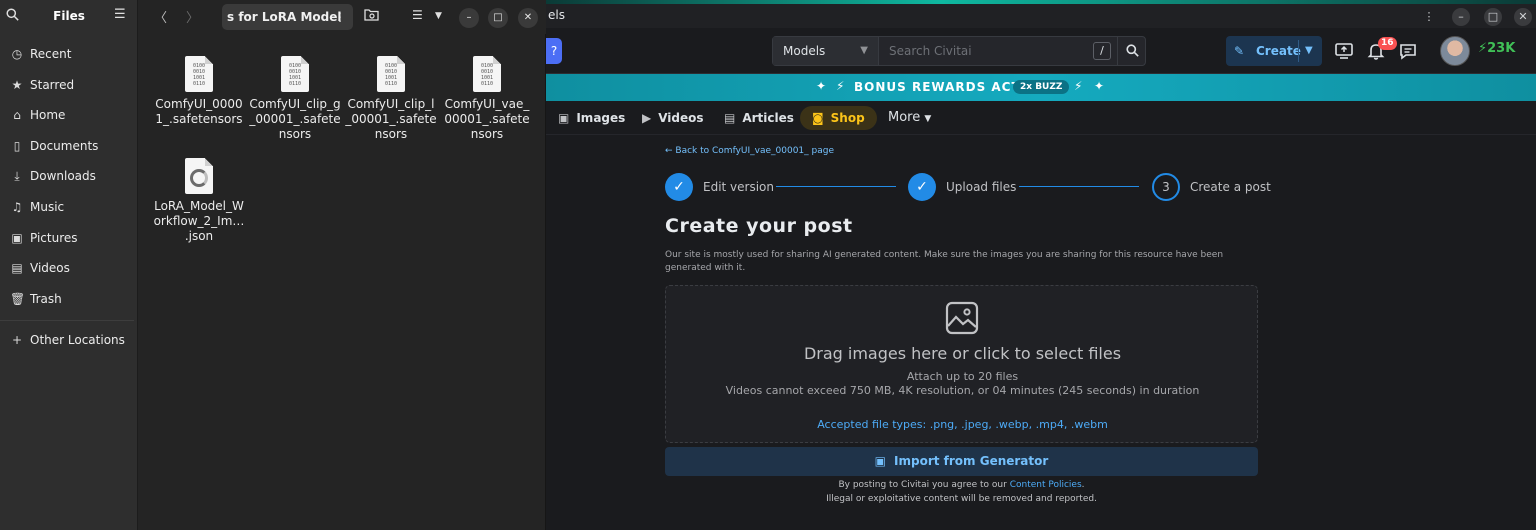  I want to click on monitor-upload-icon, so click(1344, 51).